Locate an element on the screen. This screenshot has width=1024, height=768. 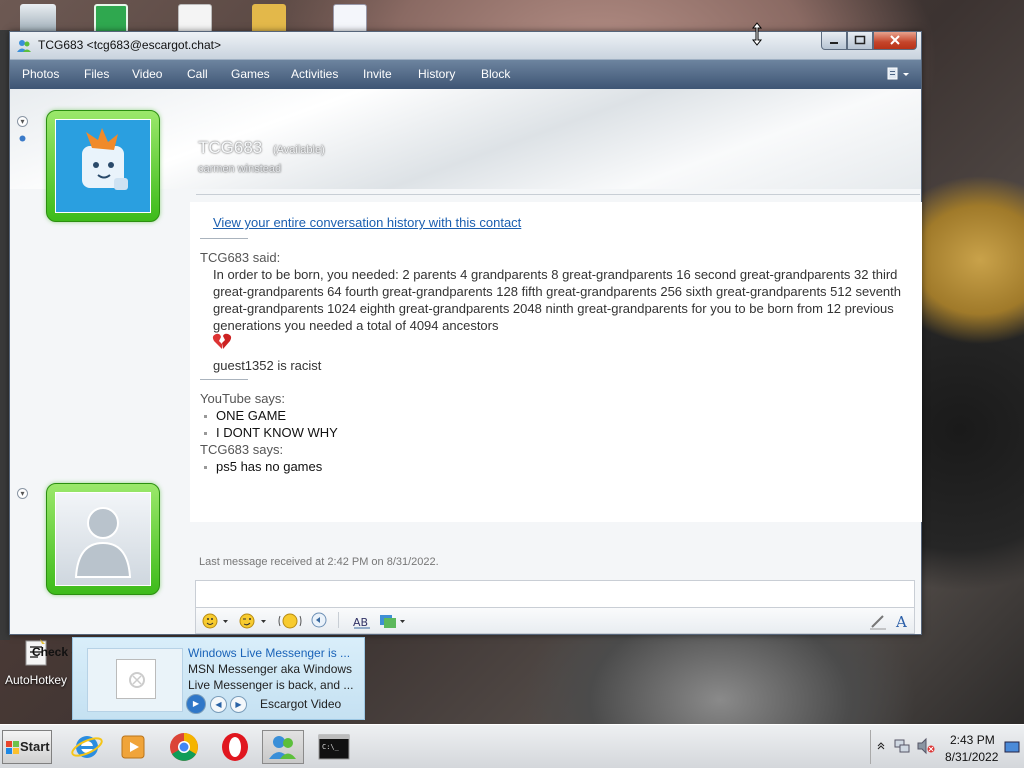
internet-explorer-taskbar is located at coordinates (87, 747).